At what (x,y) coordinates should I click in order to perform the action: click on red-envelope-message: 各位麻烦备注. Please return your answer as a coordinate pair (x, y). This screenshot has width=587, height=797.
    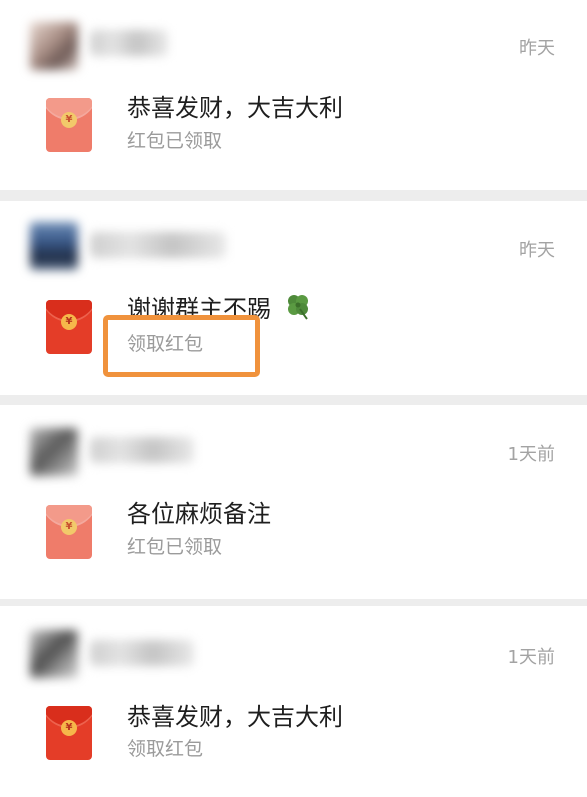
    Looking at the image, I should click on (199, 511).